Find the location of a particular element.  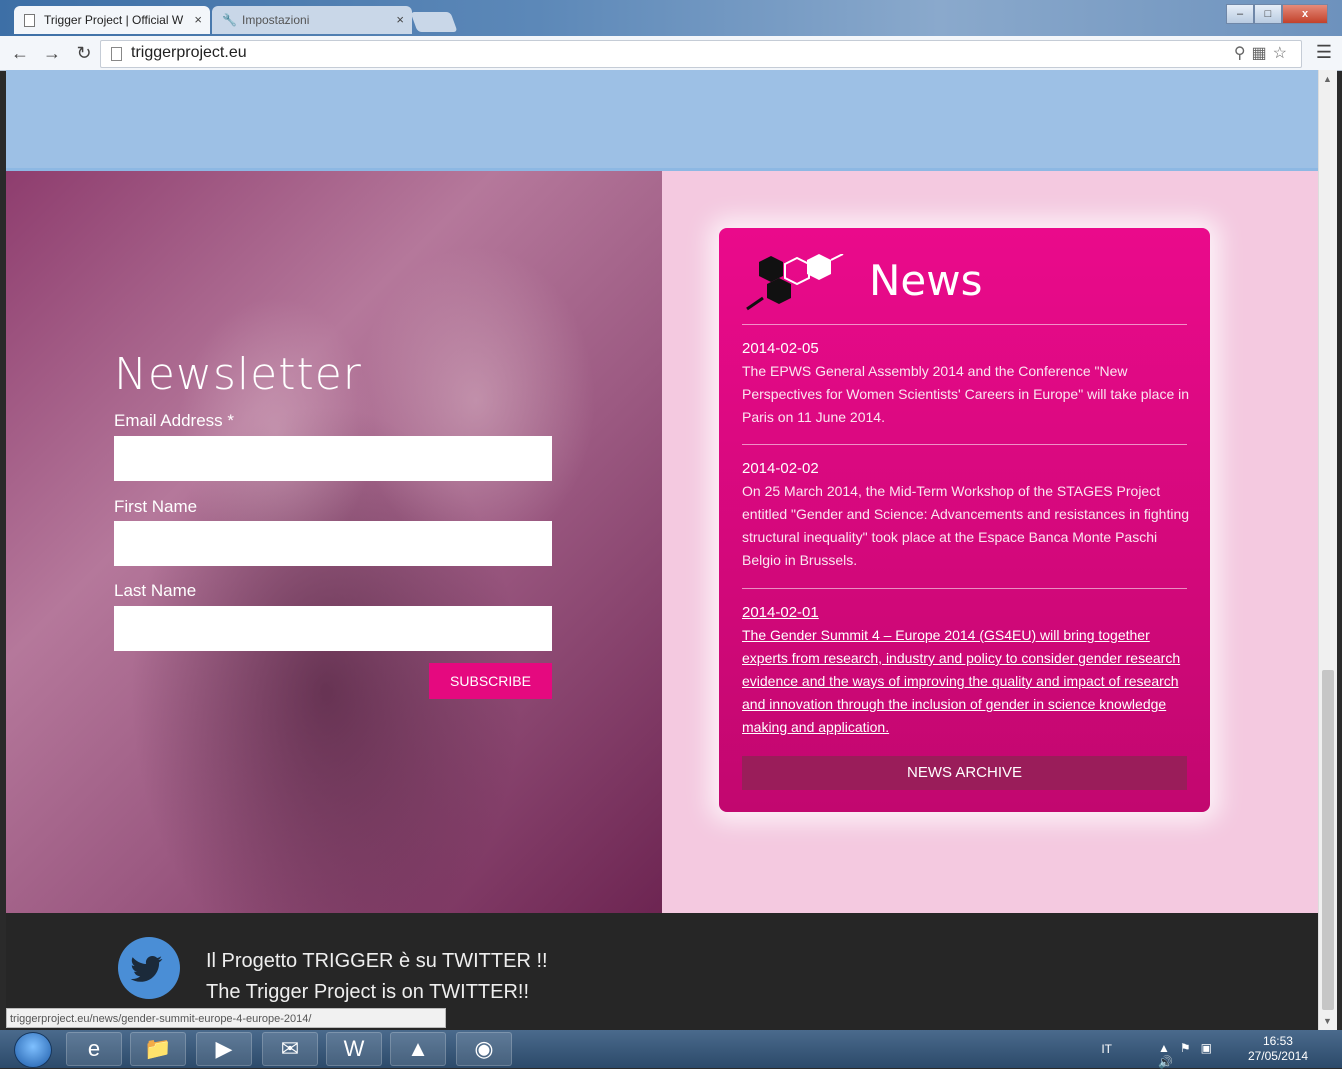

clock-time: 16:53 is located at coordinates (1277, 1041).